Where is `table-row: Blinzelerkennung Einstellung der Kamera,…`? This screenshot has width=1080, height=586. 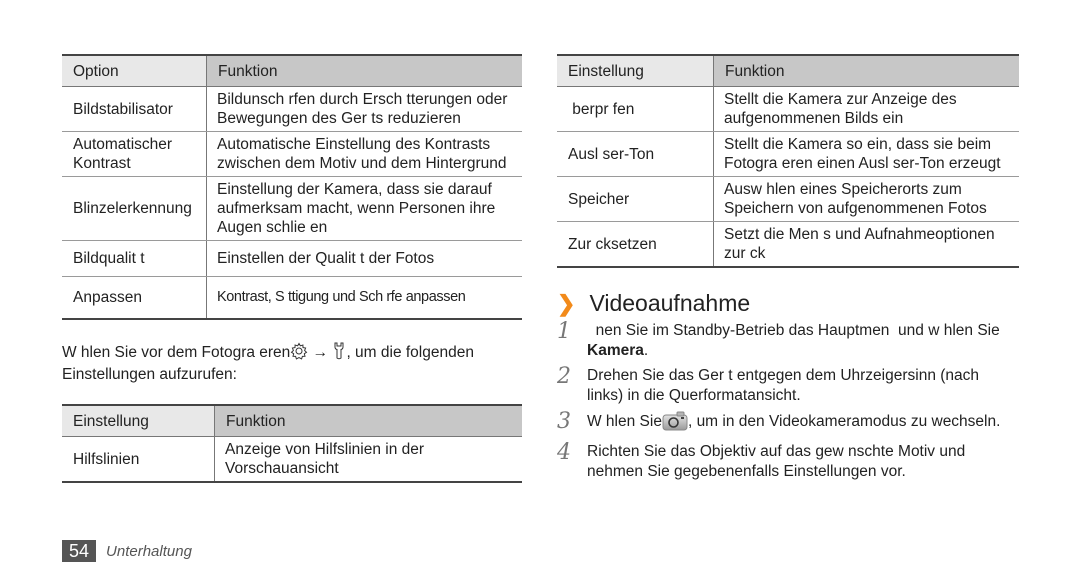
table-row: Blinzelerkennung Einstellung der Kamera,… is located at coordinates (292, 208).